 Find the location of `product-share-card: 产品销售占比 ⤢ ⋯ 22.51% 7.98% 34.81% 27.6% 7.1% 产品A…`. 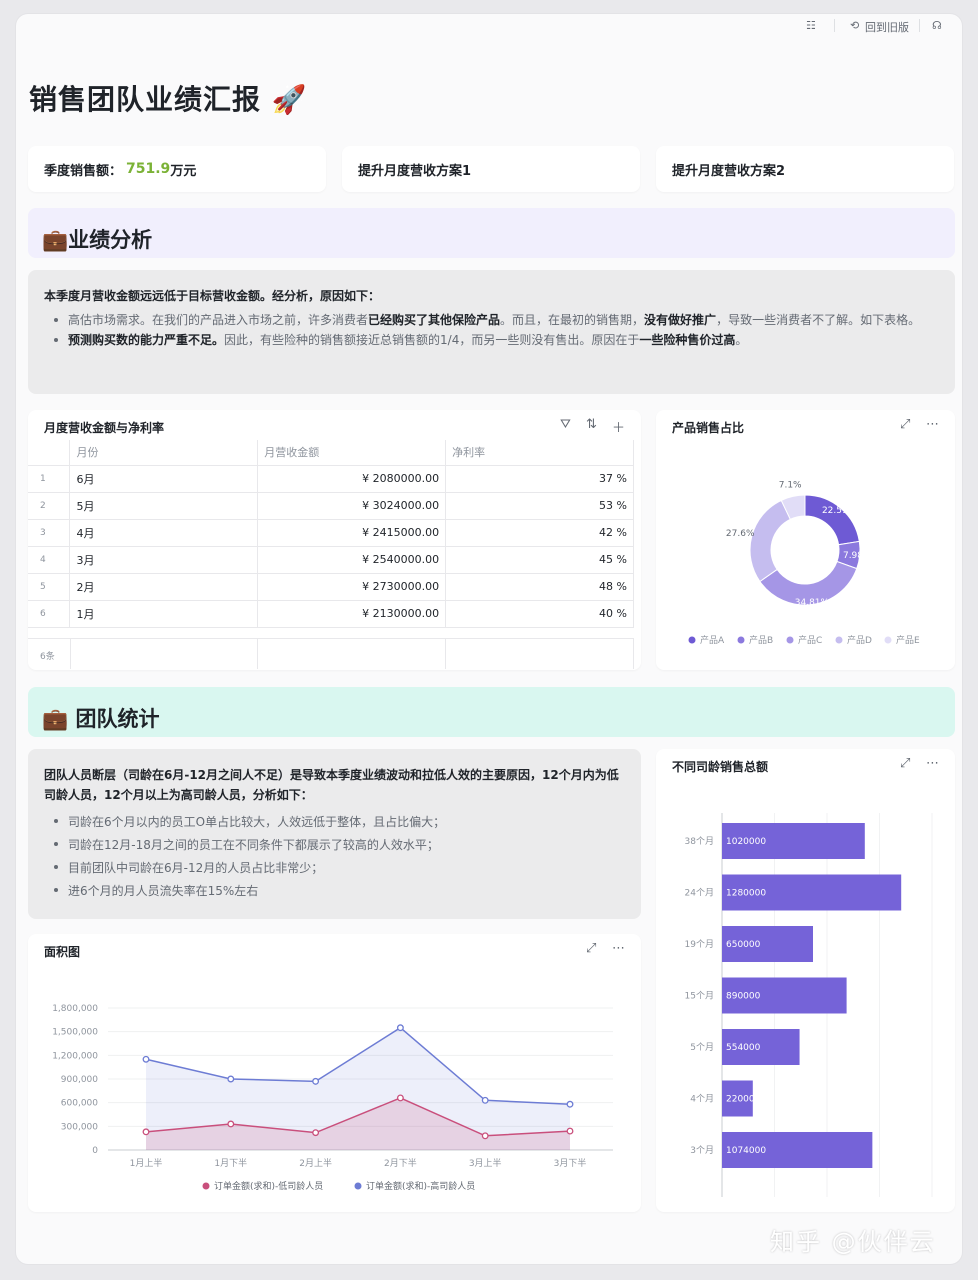

product-share-card: 产品销售占比 ⤢ ⋯ 22.51% 7.98% 34.81% 27.6% 7.1% 产品A… is located at coordinates (805, 540).